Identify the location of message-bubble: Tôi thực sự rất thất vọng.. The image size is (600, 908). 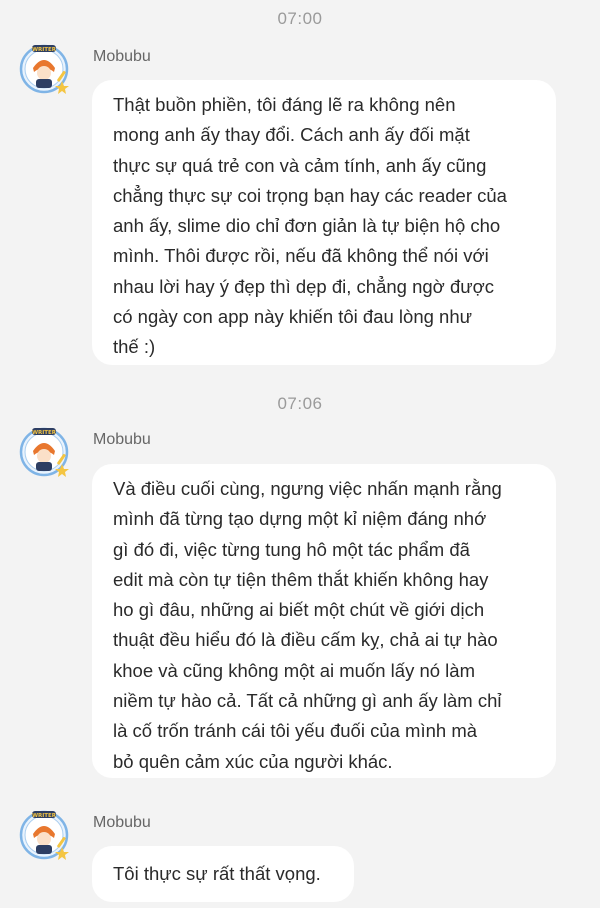
(223, 874).